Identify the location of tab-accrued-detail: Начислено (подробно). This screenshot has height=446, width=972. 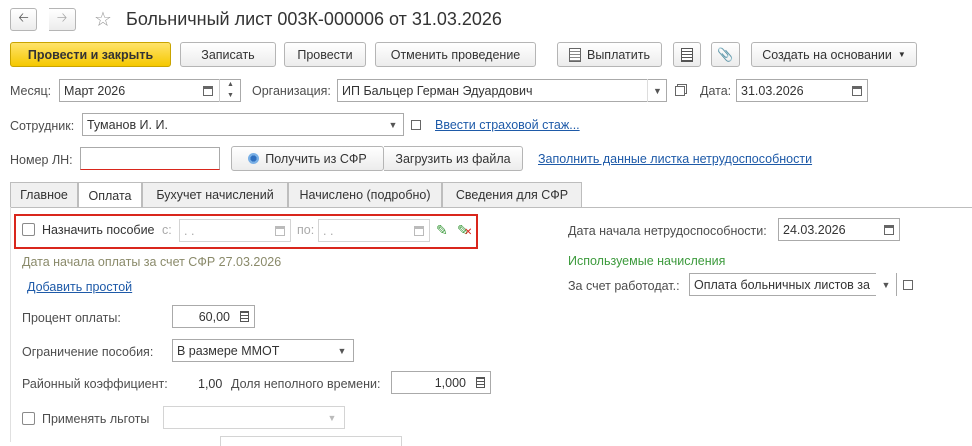
(365, 194).